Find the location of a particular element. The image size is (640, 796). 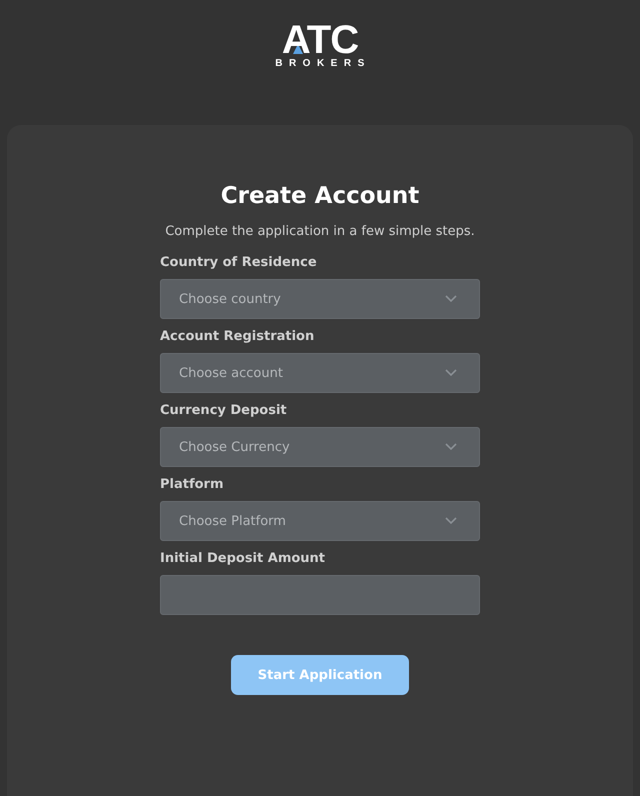

select-field: Choose country is located at coordinates (320, 299).